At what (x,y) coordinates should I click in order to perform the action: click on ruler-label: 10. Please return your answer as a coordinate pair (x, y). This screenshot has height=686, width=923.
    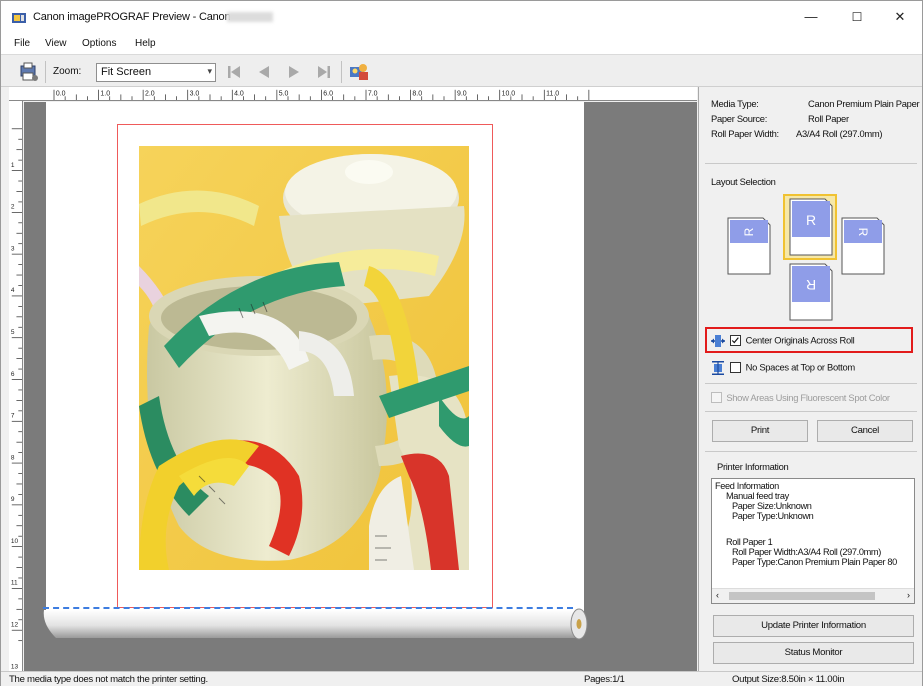
    Looking at the image, I should click on (15, 541).